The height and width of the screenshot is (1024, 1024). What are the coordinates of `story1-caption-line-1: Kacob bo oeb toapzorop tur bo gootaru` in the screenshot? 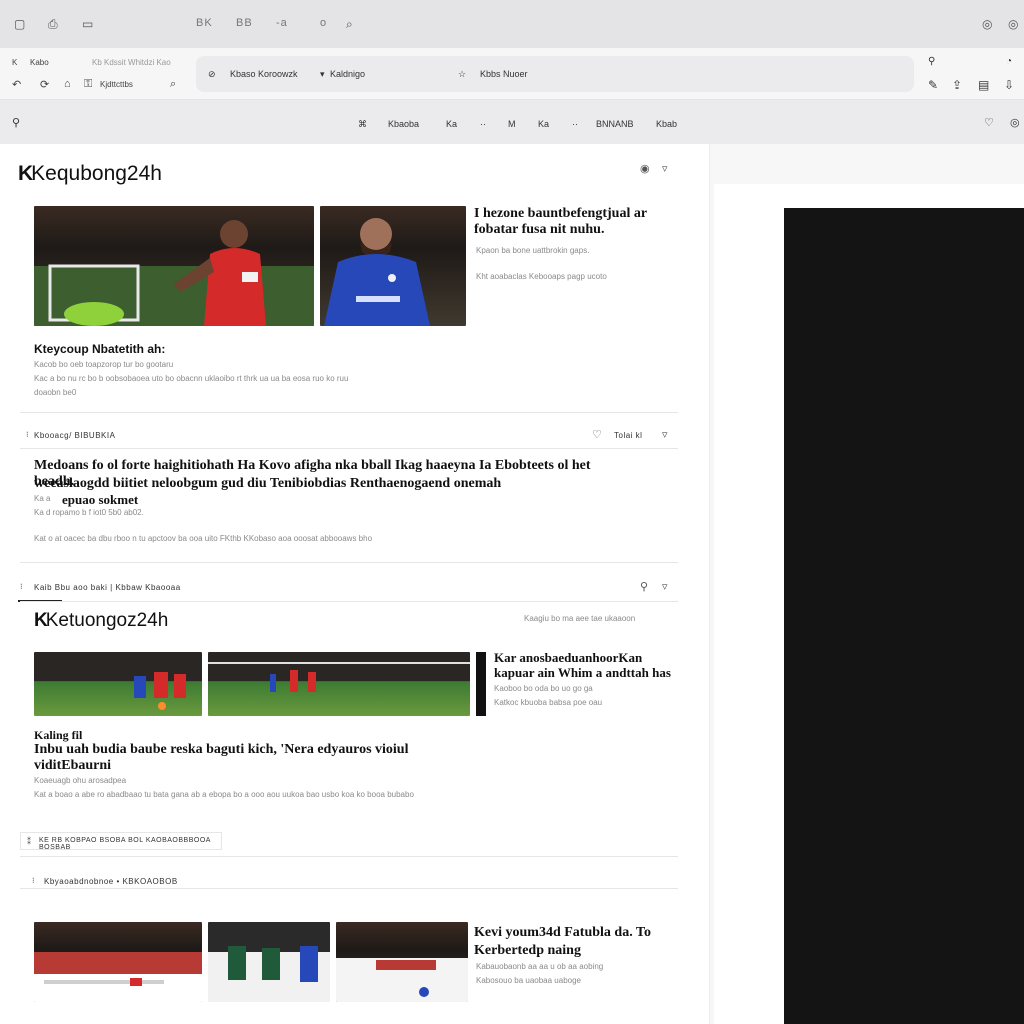 It's located at (104, 364).